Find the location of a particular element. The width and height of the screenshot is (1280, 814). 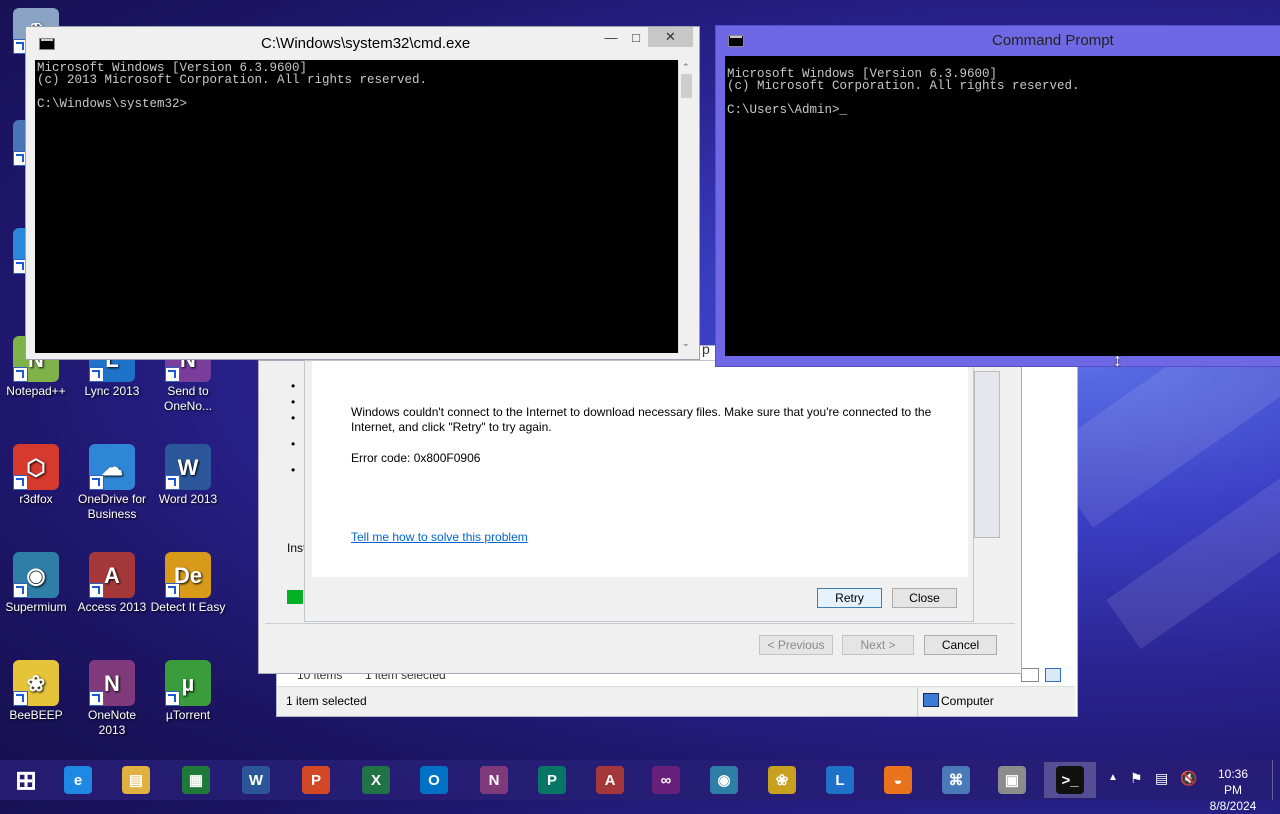

explorer-icon: ▤ is located at coordinates (136, 780).